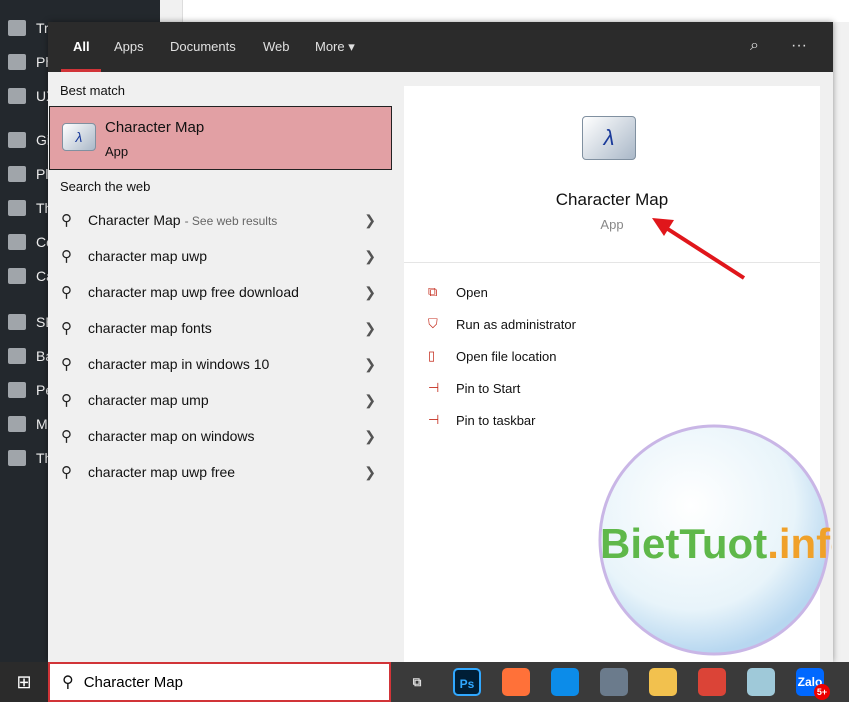  I want to click on tab-documents: Documents, so click(203, 46).